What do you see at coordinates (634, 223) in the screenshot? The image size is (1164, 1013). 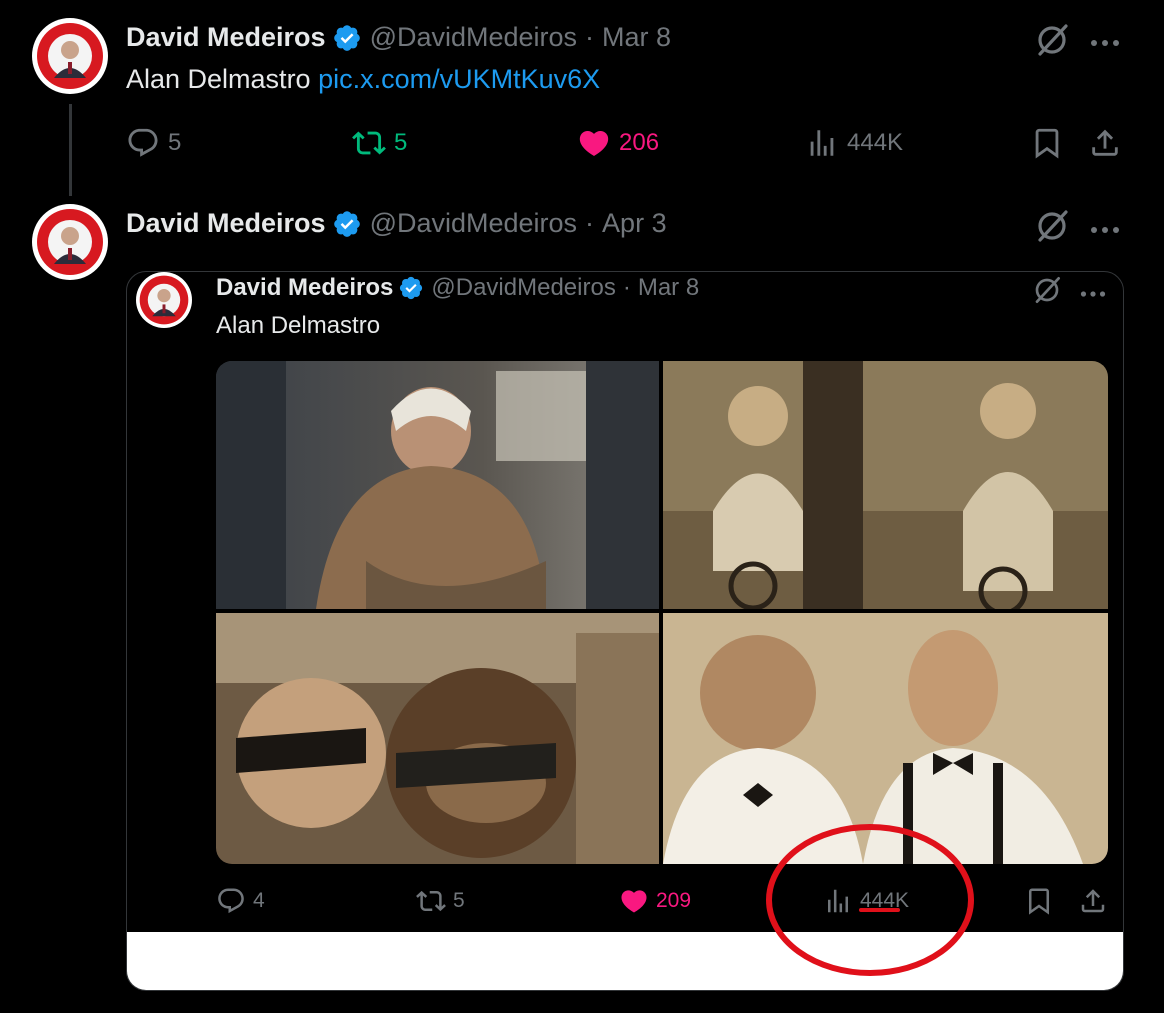 I see `timestamp: Apr 3` at bounding box center [634, 223].